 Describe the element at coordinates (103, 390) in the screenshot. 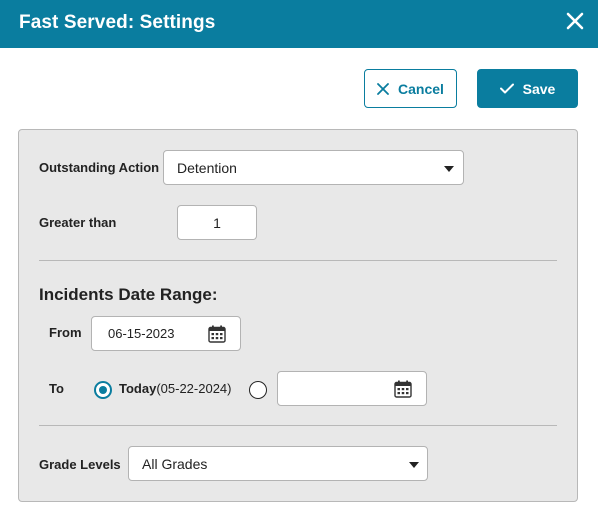

I see `today-radio` at that location.